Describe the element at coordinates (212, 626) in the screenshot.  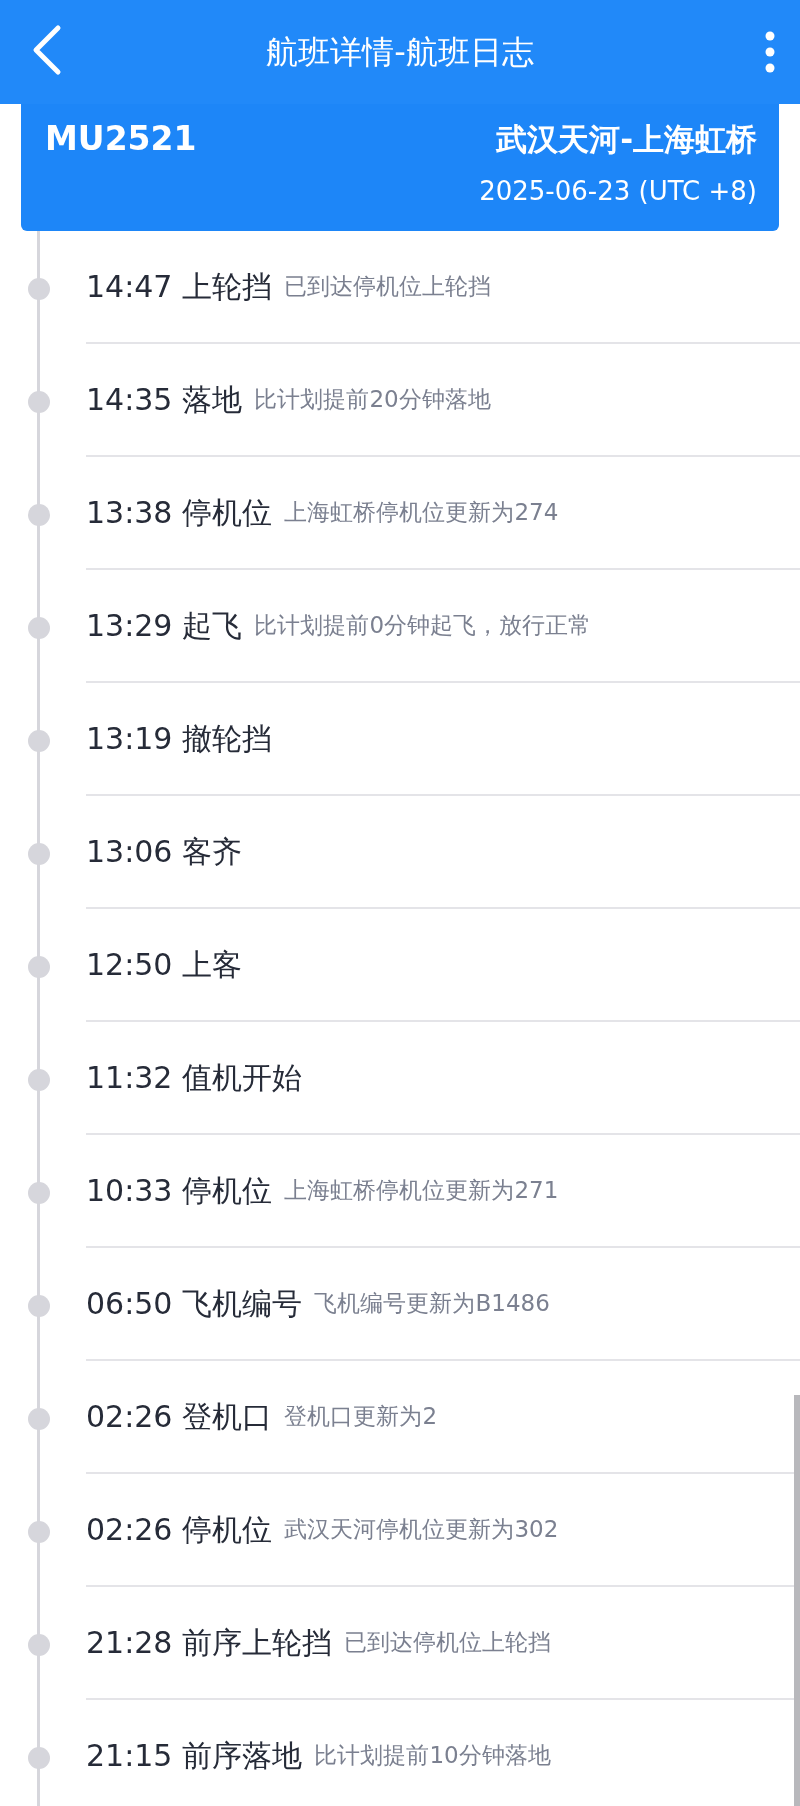
I see `log-event: 起飞` at that location.